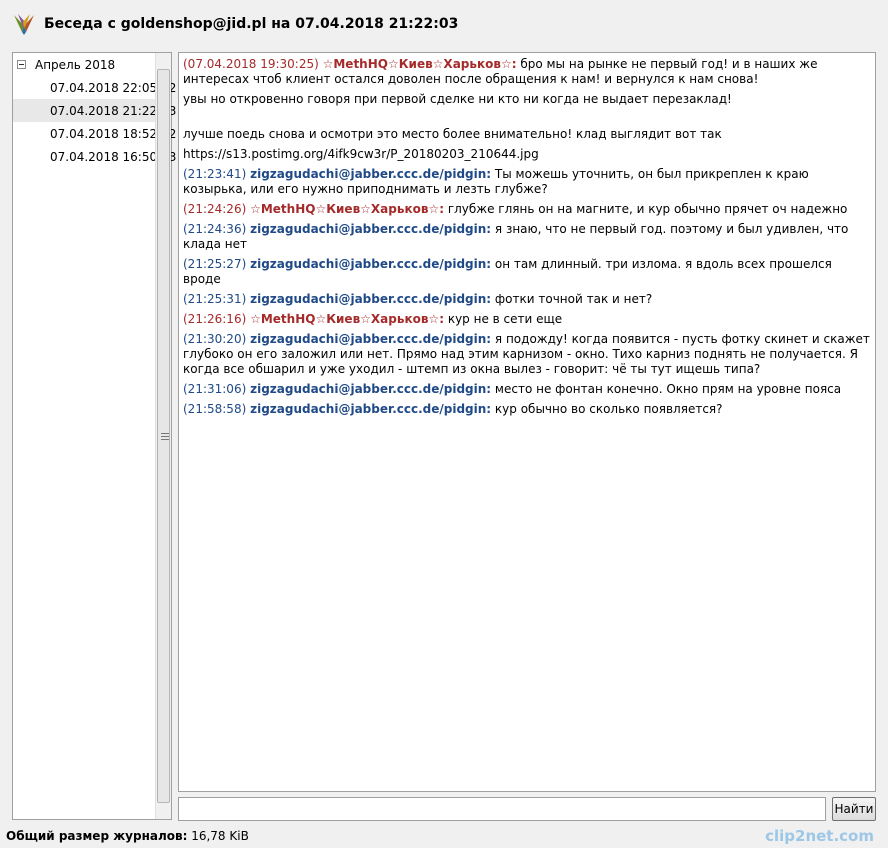 The height and width of the screenshot is (848, 888). Describe the element at coordinates (572, 299) in the screenshot. I see `message-text: фотки точной так и нет?` at that location.